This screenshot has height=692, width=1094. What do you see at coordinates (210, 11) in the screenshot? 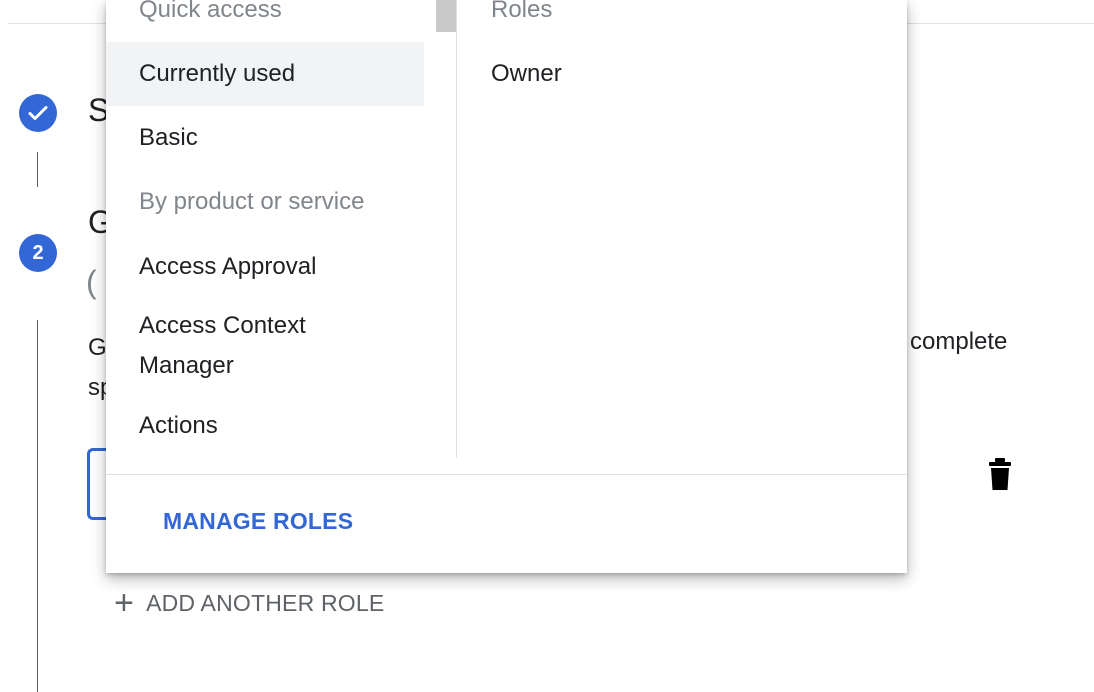
I see `category-header-quick-access: Quick access` at bounding box center [210, 11].